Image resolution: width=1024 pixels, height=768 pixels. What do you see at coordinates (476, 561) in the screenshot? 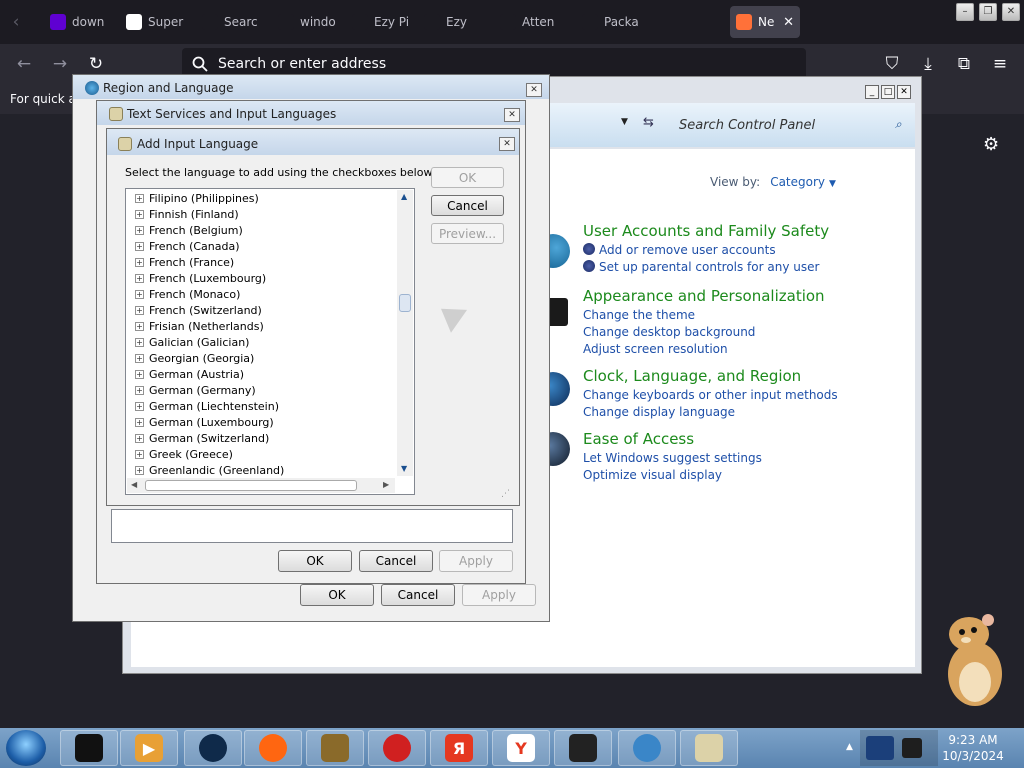
I see `text-services-apply-button: Apply` at bounding box center [476, 561].